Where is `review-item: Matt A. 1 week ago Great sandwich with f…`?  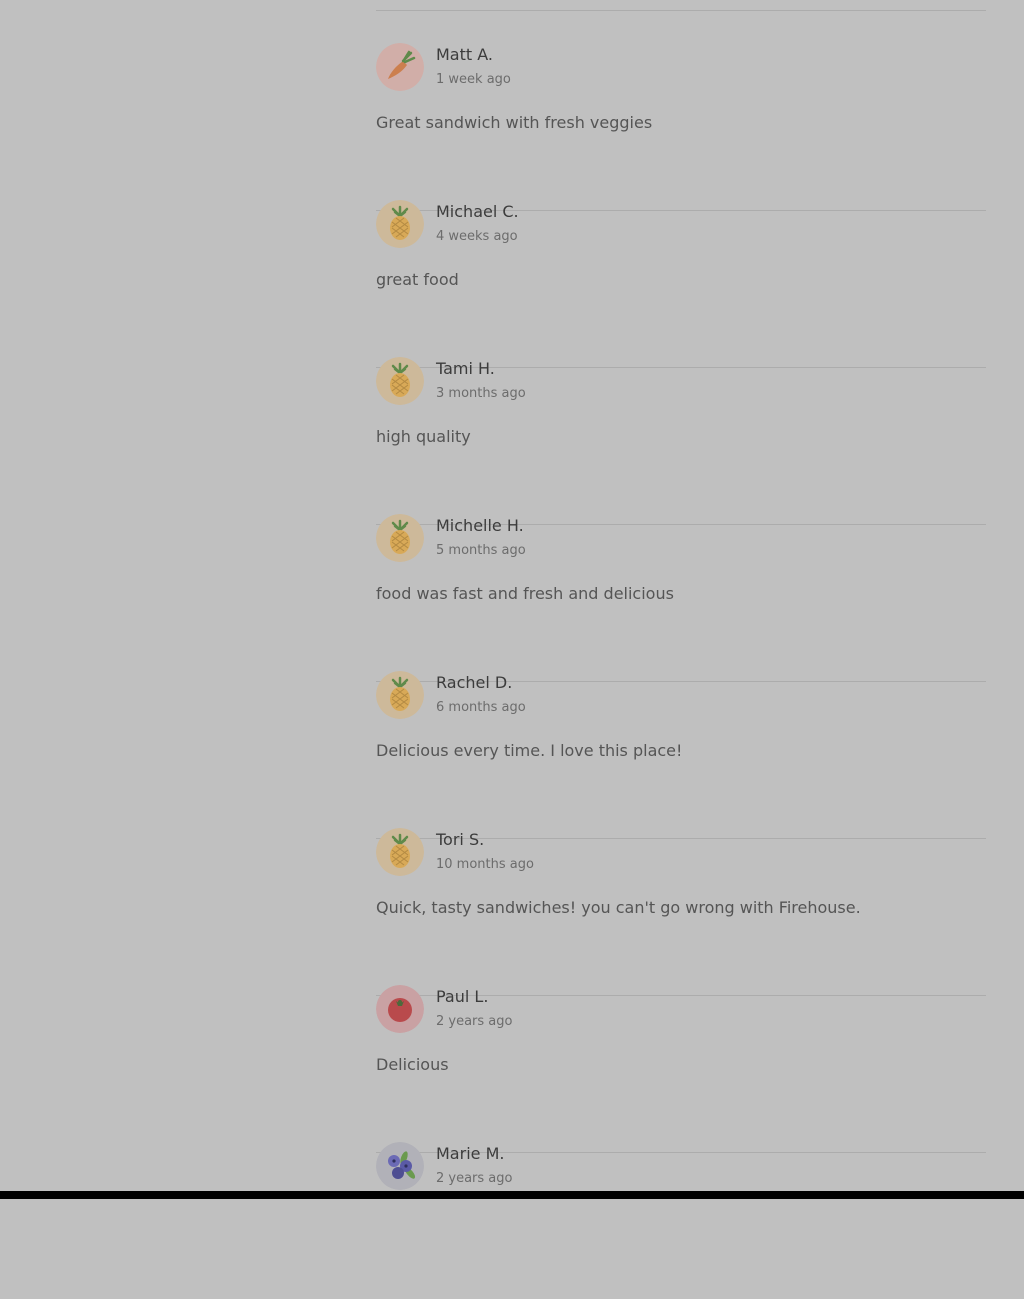
review-item: Matt A. 1 week ago Great sandwich with f… is located at coordinates (681, 127).